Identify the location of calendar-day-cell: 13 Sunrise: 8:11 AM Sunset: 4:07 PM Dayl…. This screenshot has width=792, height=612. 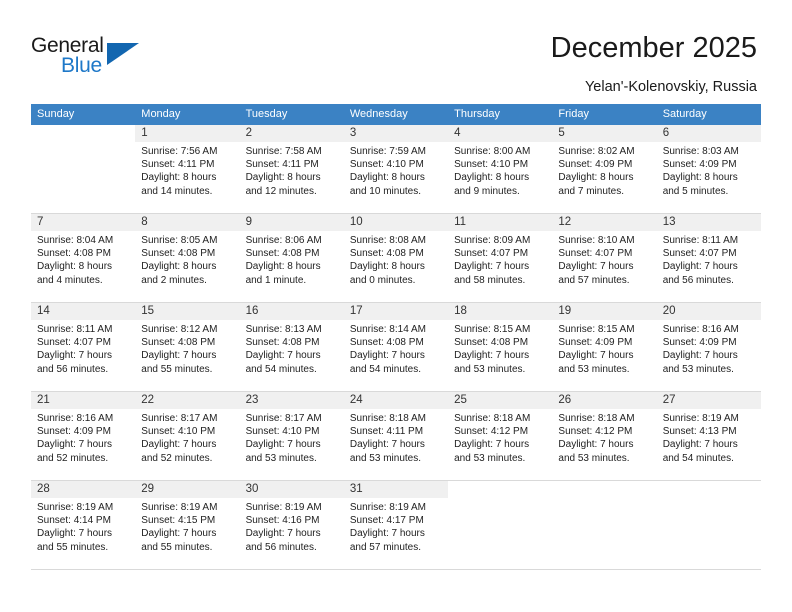
(708, 258).